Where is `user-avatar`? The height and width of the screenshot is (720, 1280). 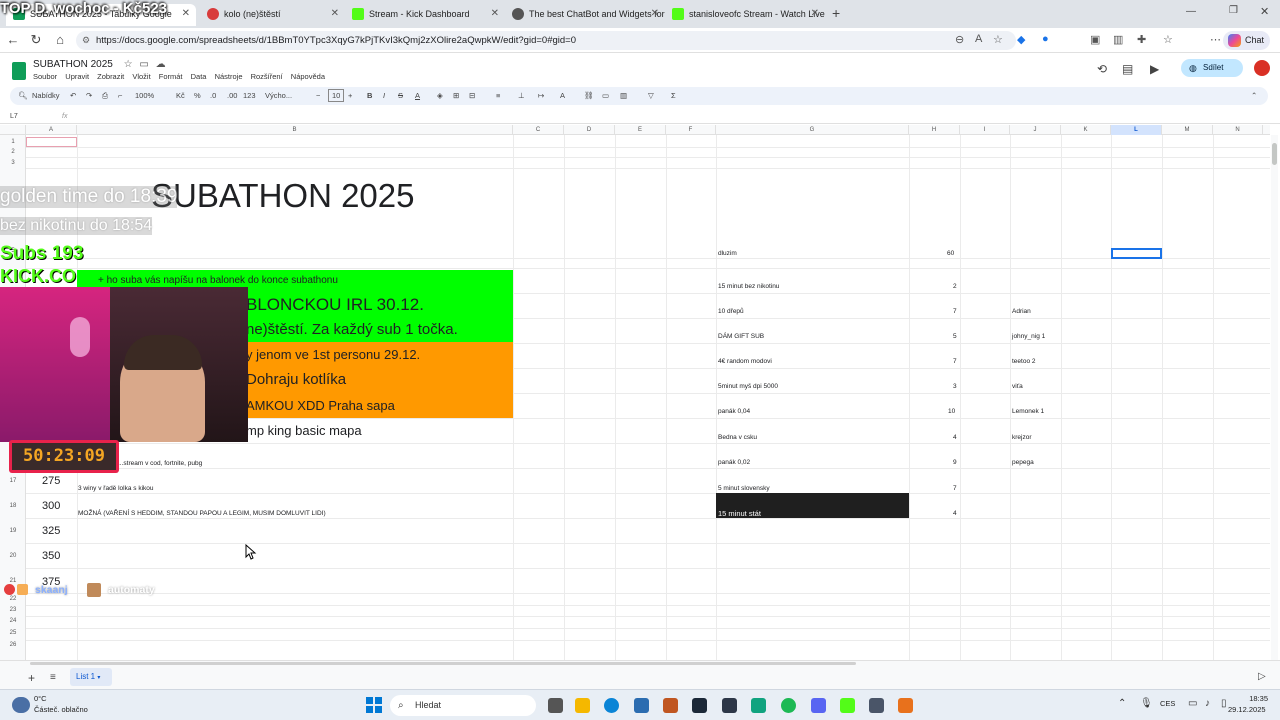 user-avatar is located at coordinates (1262, 68).